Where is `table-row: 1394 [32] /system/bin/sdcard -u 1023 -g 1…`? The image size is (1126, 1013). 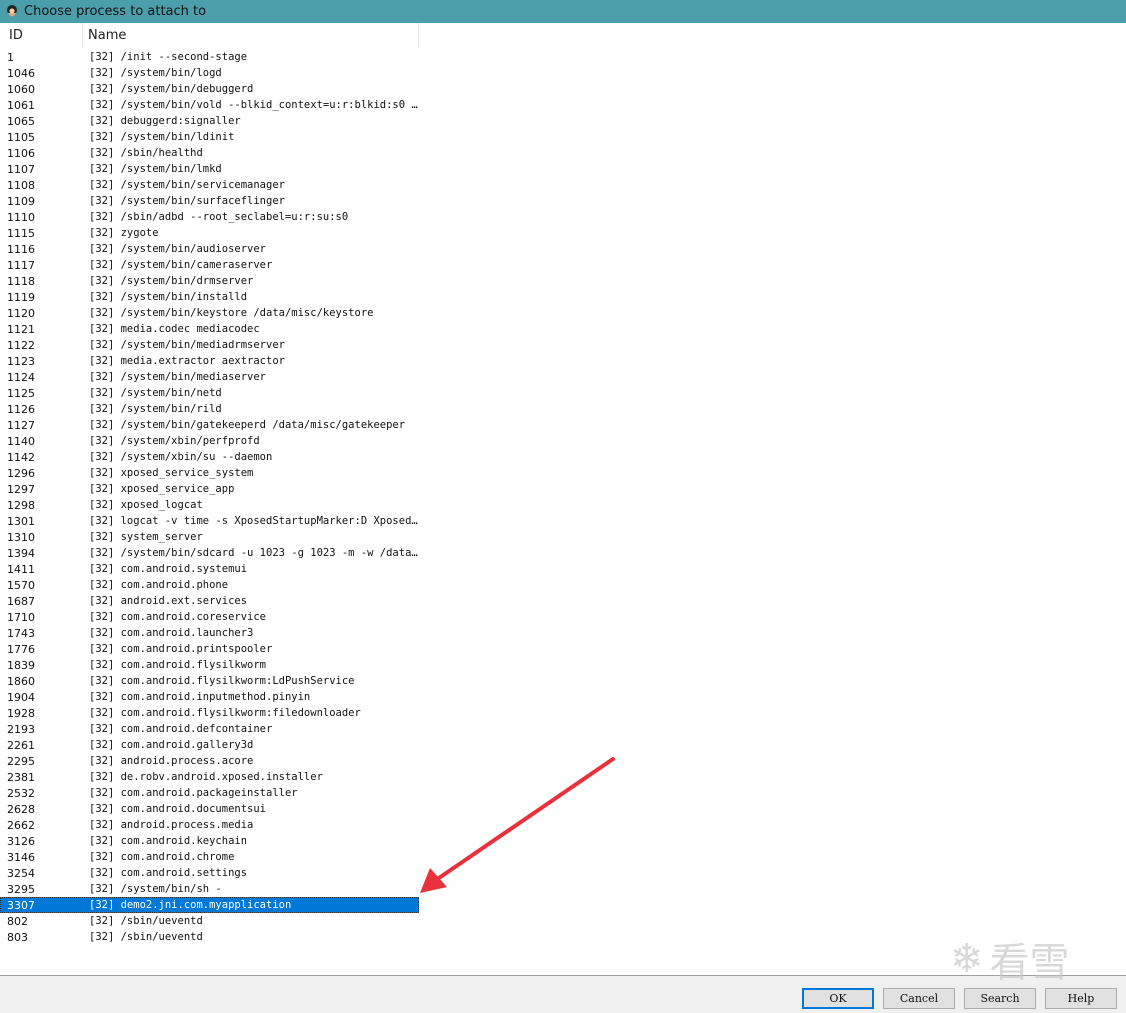 table-row: 1394 [32] /system/bin/sdcard -u 1023 -g 1… is located at coordinates (210, 553).